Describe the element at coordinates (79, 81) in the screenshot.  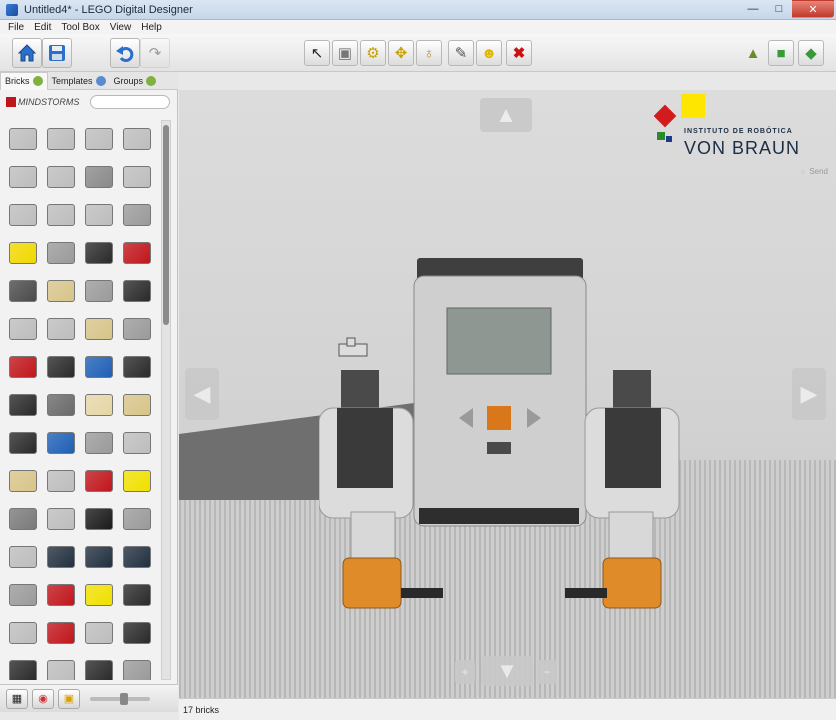
I see `tab-templates: Templates` at that location.